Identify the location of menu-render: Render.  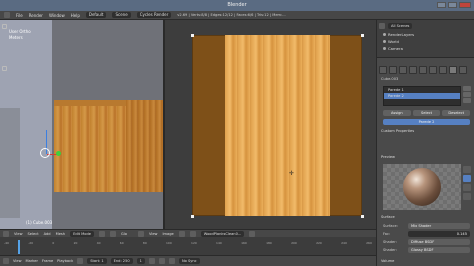
(36, 15).